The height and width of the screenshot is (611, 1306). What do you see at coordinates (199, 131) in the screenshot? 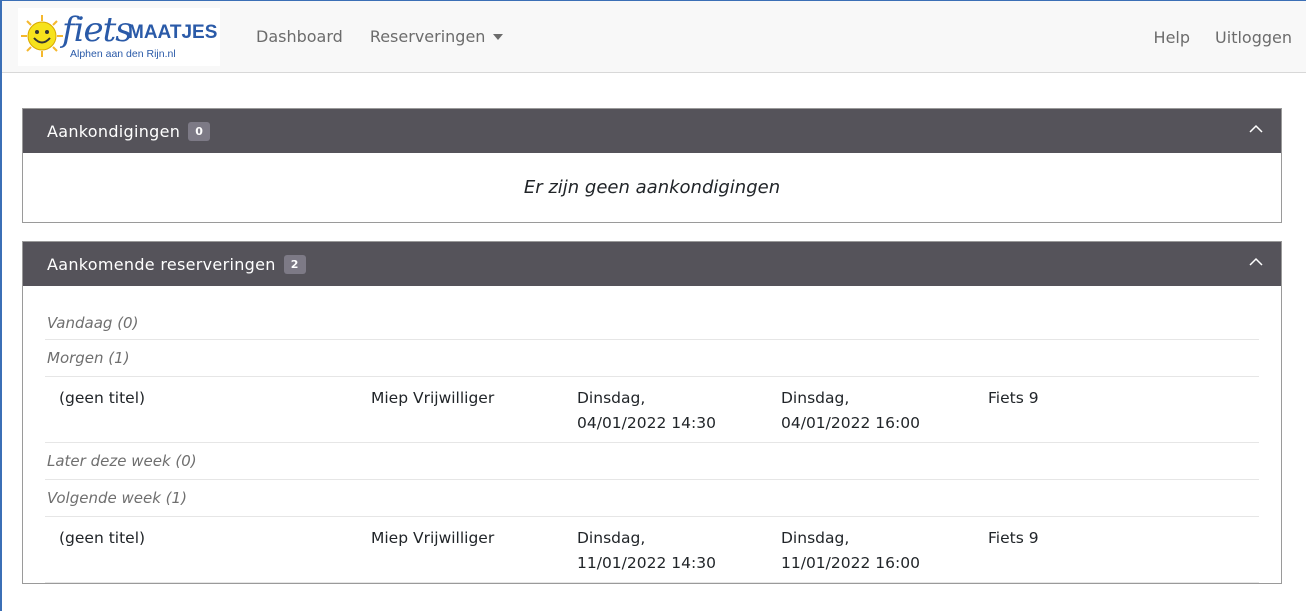
I see `announcements-count-badge: 0` at bounding box center [199, 131].